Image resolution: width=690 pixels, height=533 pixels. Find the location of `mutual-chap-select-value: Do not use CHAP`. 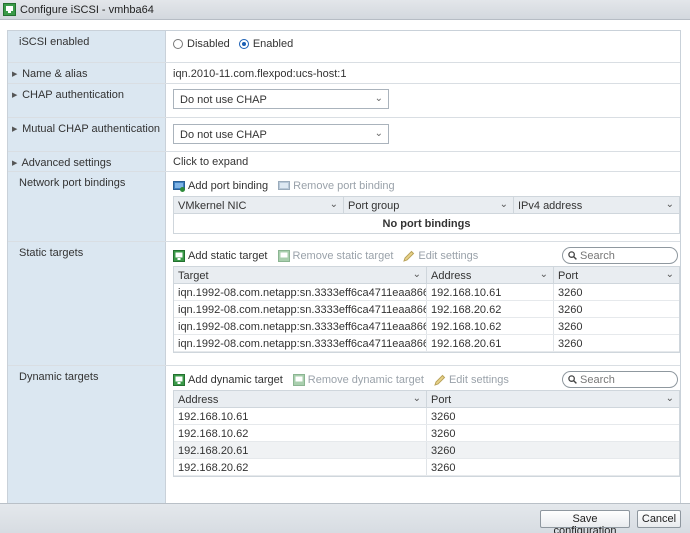

mutual-chap-select-value: Do not use CHAP is located at coordinates (223, 135).